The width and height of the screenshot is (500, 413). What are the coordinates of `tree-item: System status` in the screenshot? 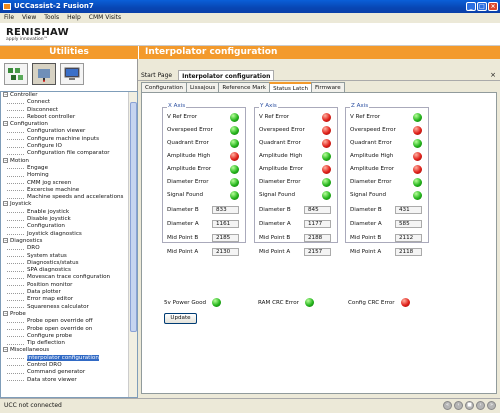 It's located at (69, 256).